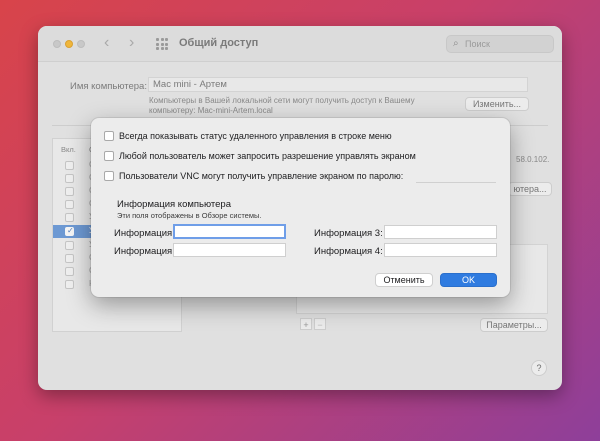  What do you see at coordinates (440, 250) in the screenshot?
I see `info4-input` at bounding box center [440, 250].